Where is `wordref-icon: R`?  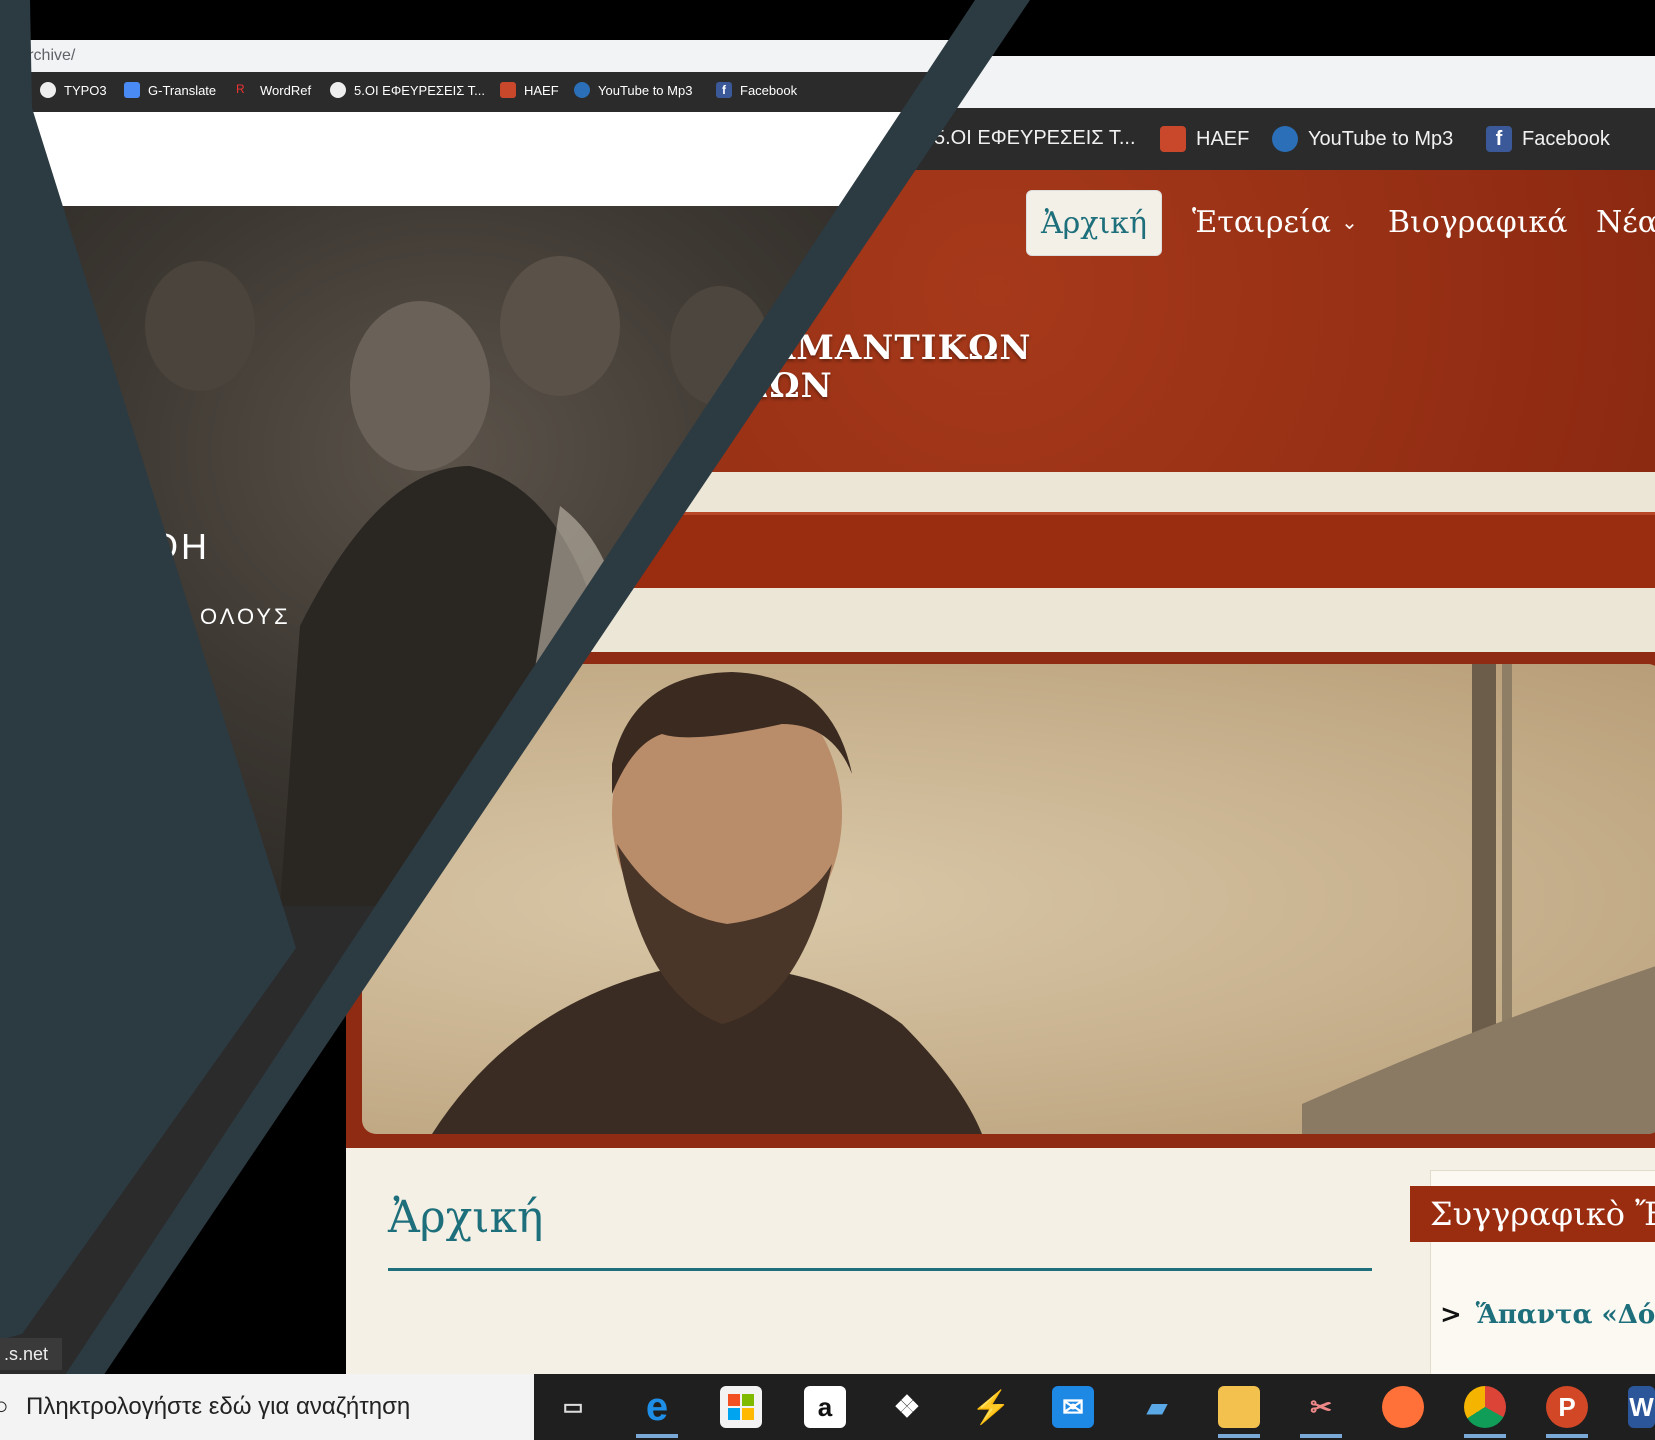
wordref-icon: R is located at coordinates (244, 90).